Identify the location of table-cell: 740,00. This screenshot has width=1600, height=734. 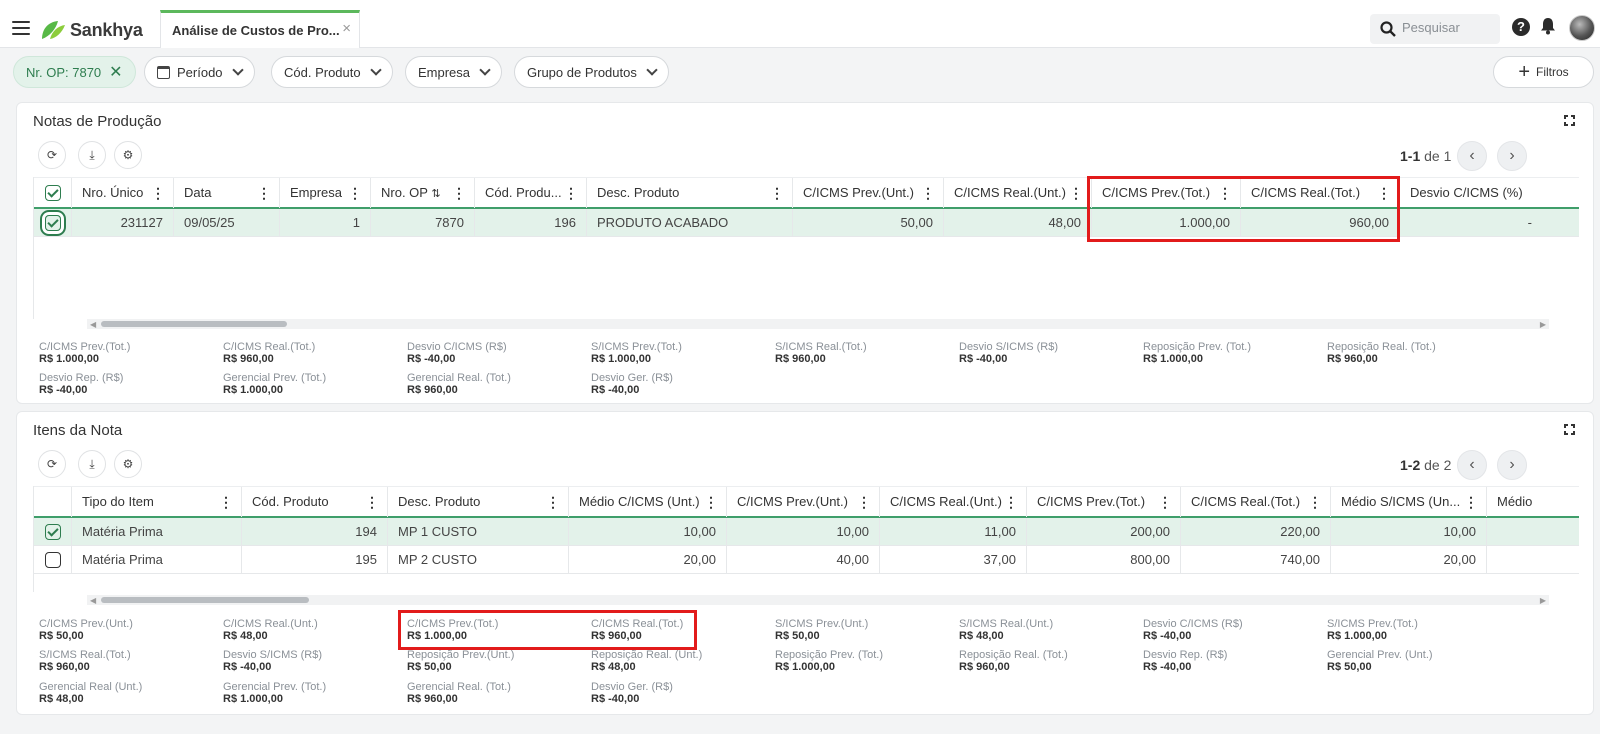
(1256, 559).